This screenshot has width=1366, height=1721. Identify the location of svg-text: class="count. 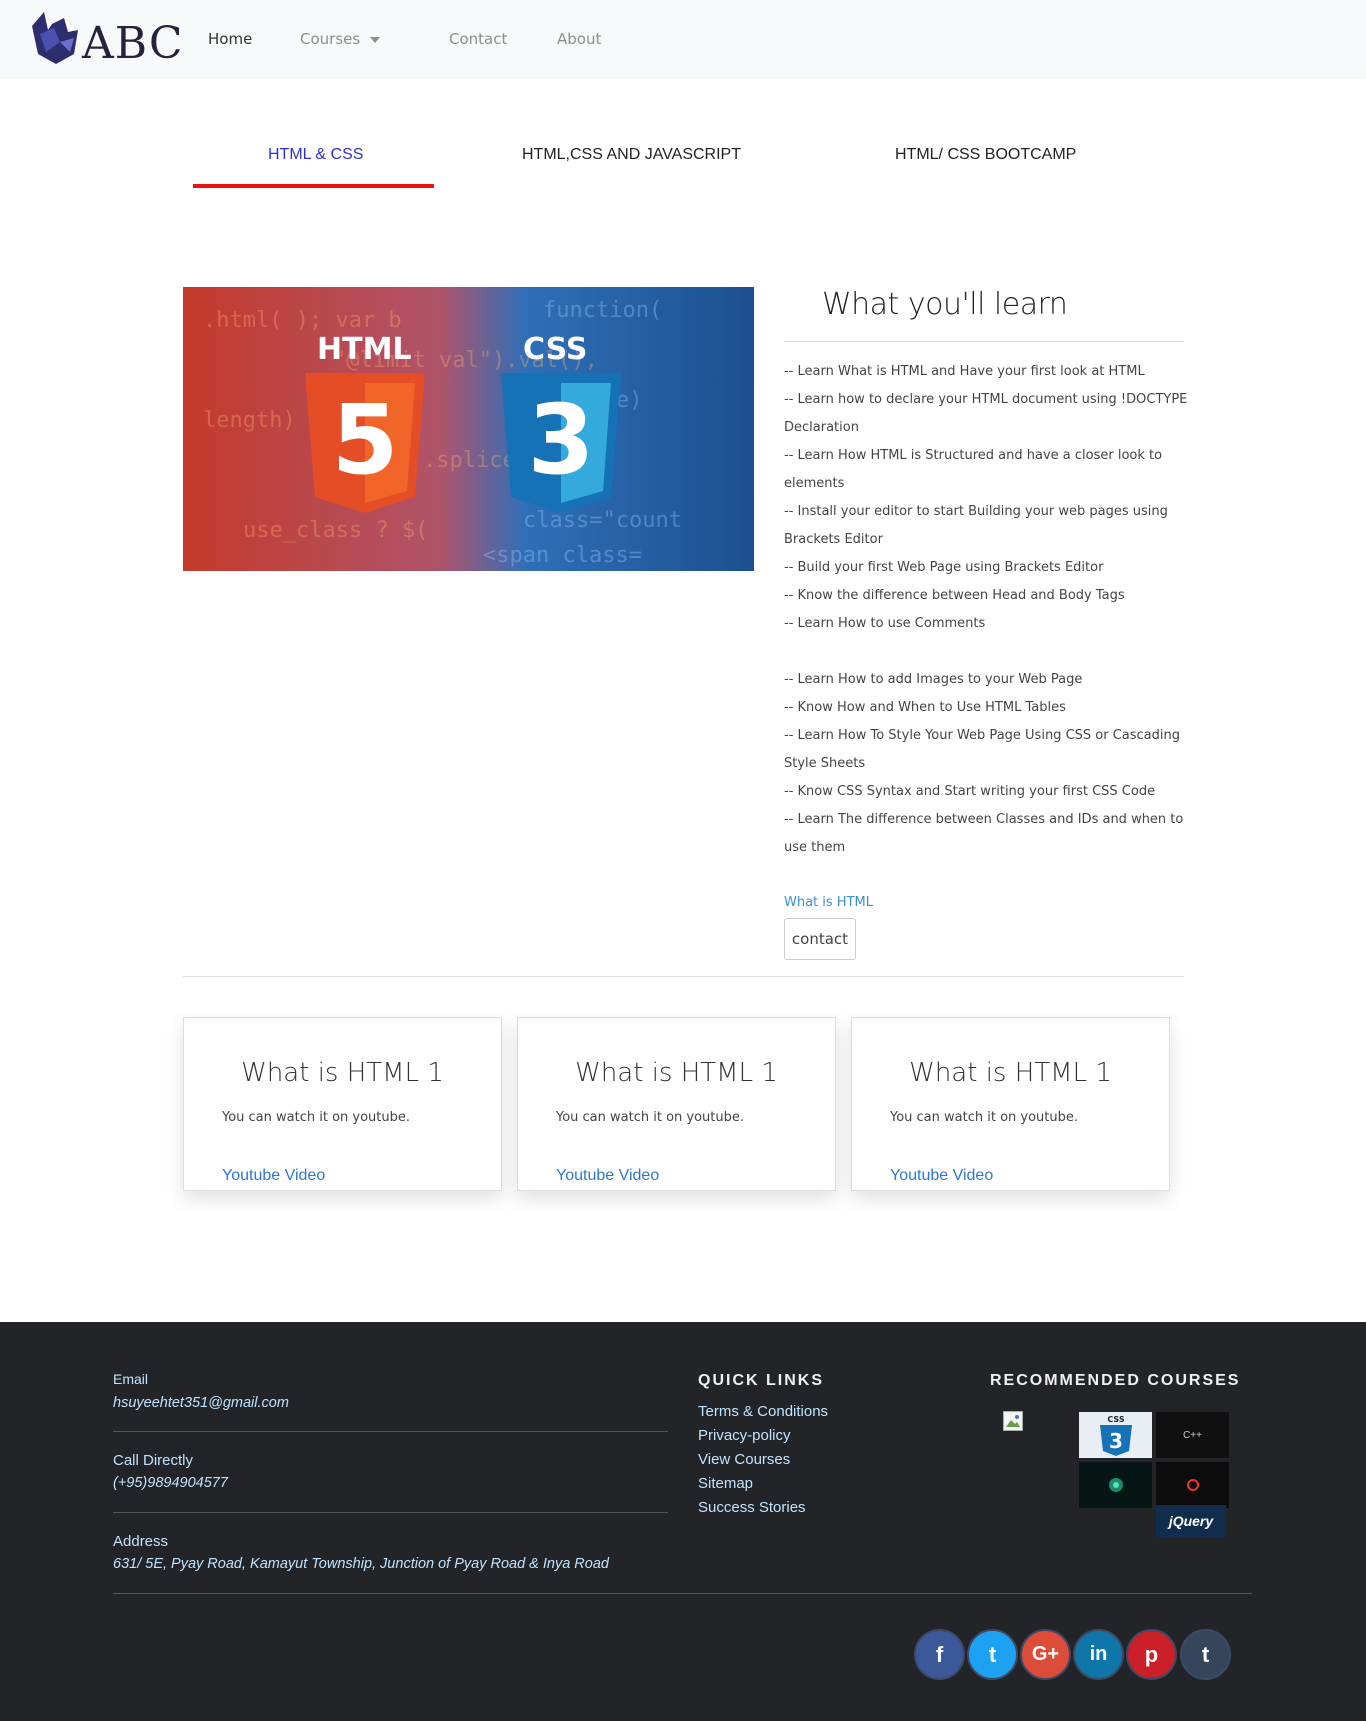
(602, 520).